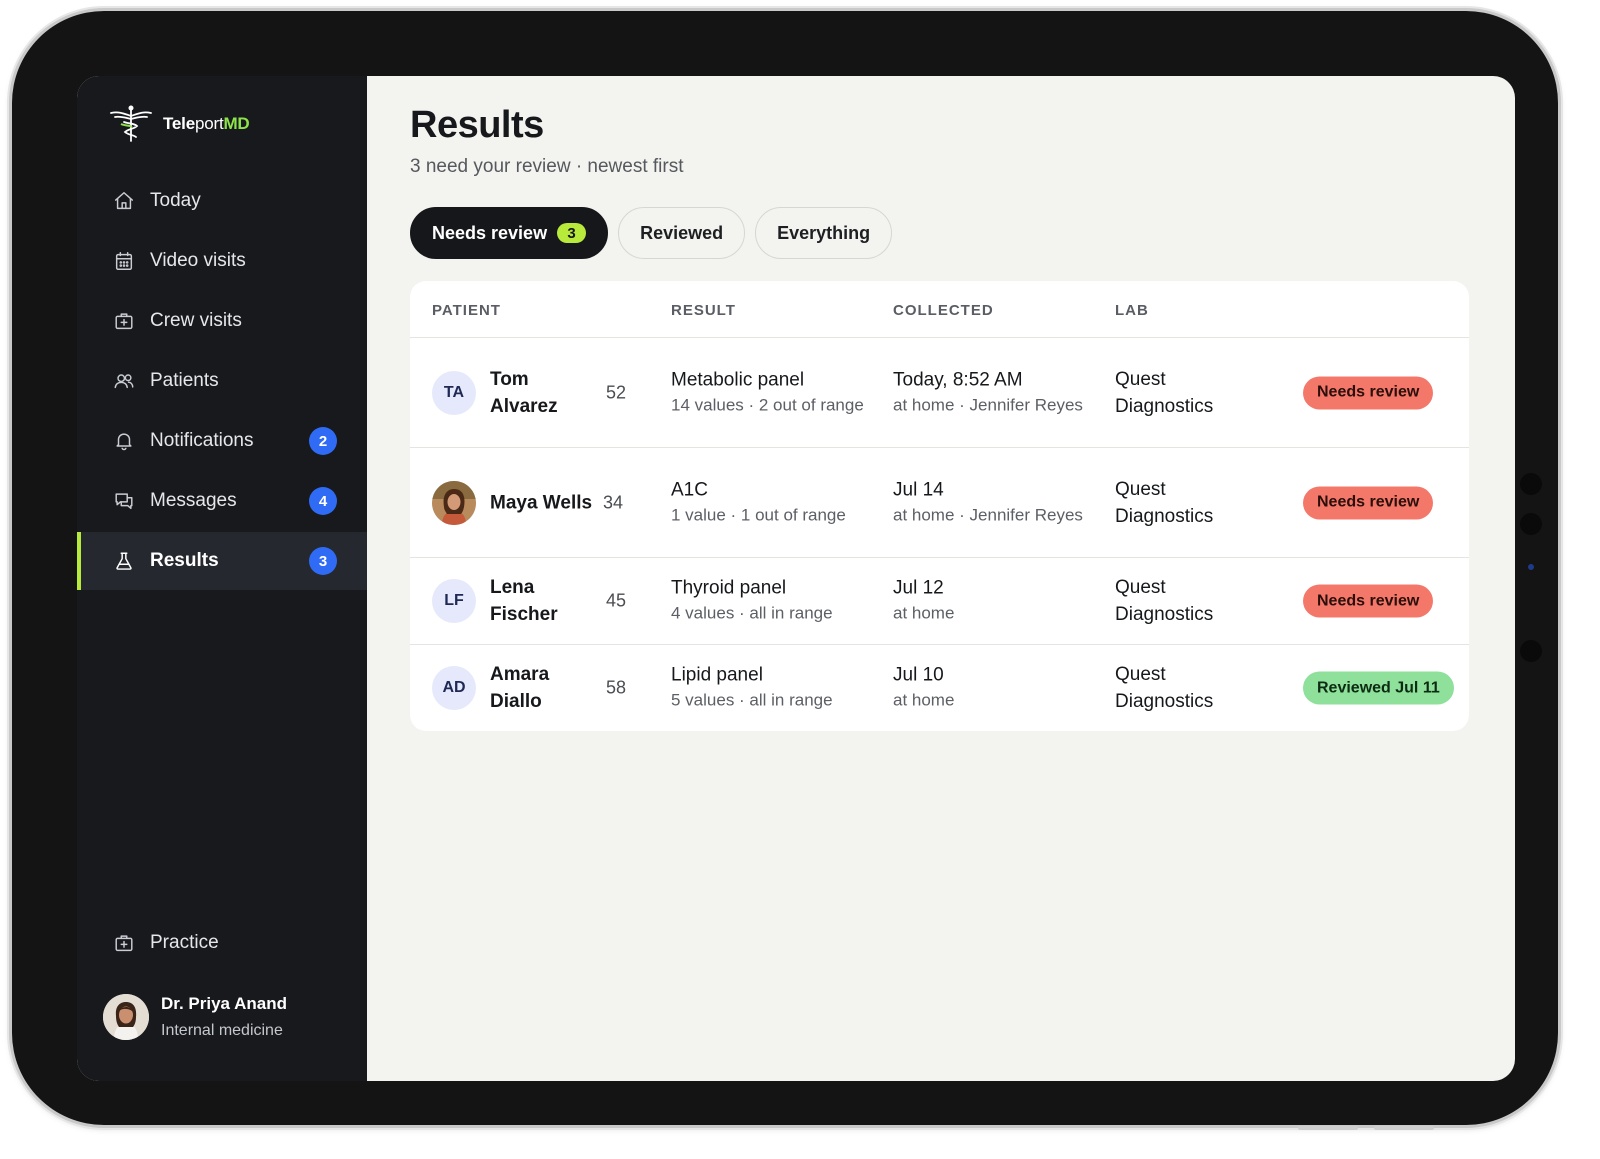 The width and height of the screenshot is (1600, 1159). I want to click on user-role: Internal medicine, so click(222, 1030).